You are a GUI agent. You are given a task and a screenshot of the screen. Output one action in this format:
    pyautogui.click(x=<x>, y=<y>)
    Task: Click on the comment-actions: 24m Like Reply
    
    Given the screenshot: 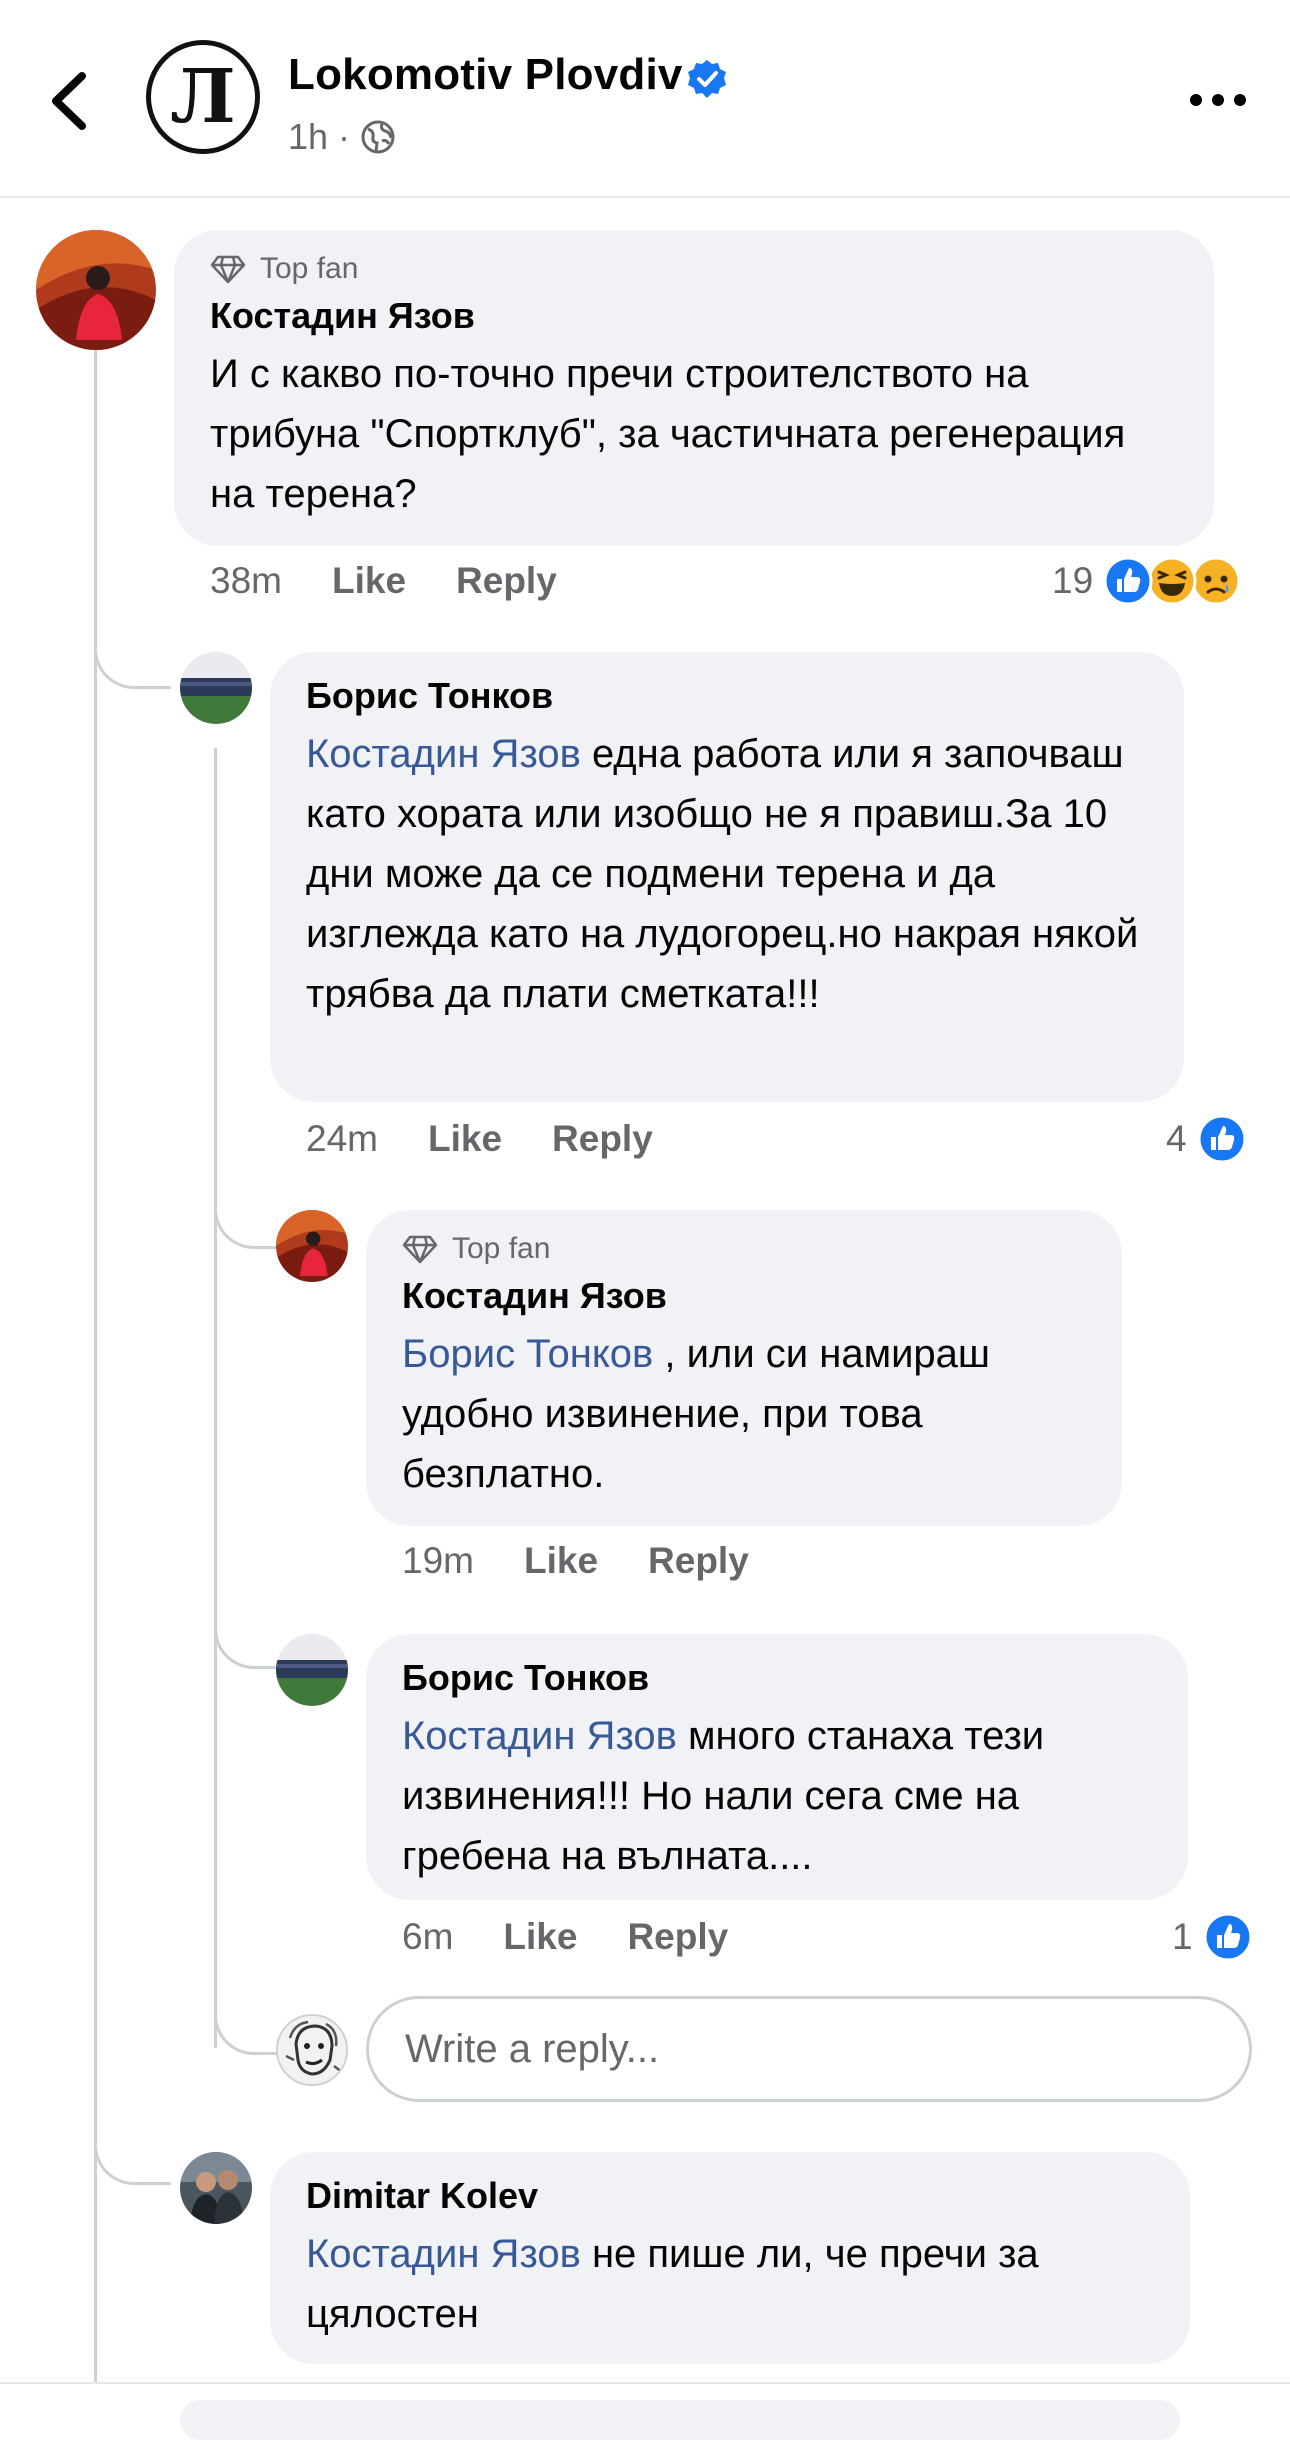 What is the action you would take?
    pyautogui.click(x=479, y=1139)
    